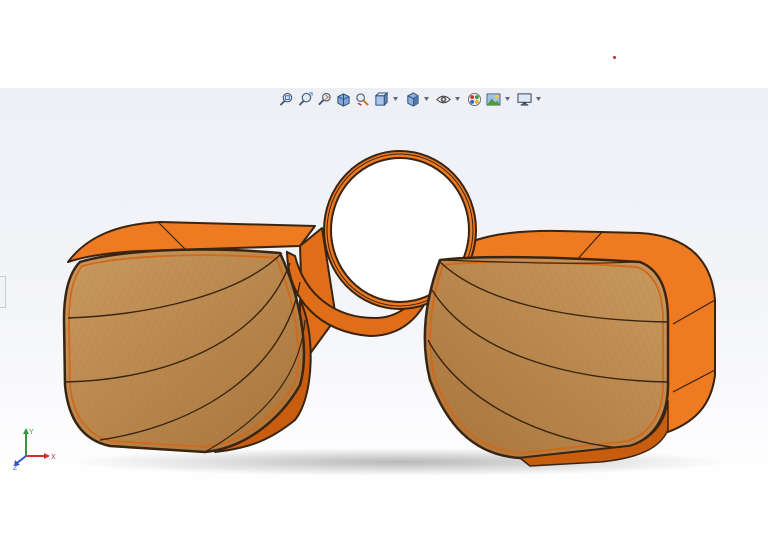 The height and width of the screenshot is (550, 768). Describe the element at coordinates (34, 449) in the screenshot. I see `reference-triad: Y X Z` at that location.